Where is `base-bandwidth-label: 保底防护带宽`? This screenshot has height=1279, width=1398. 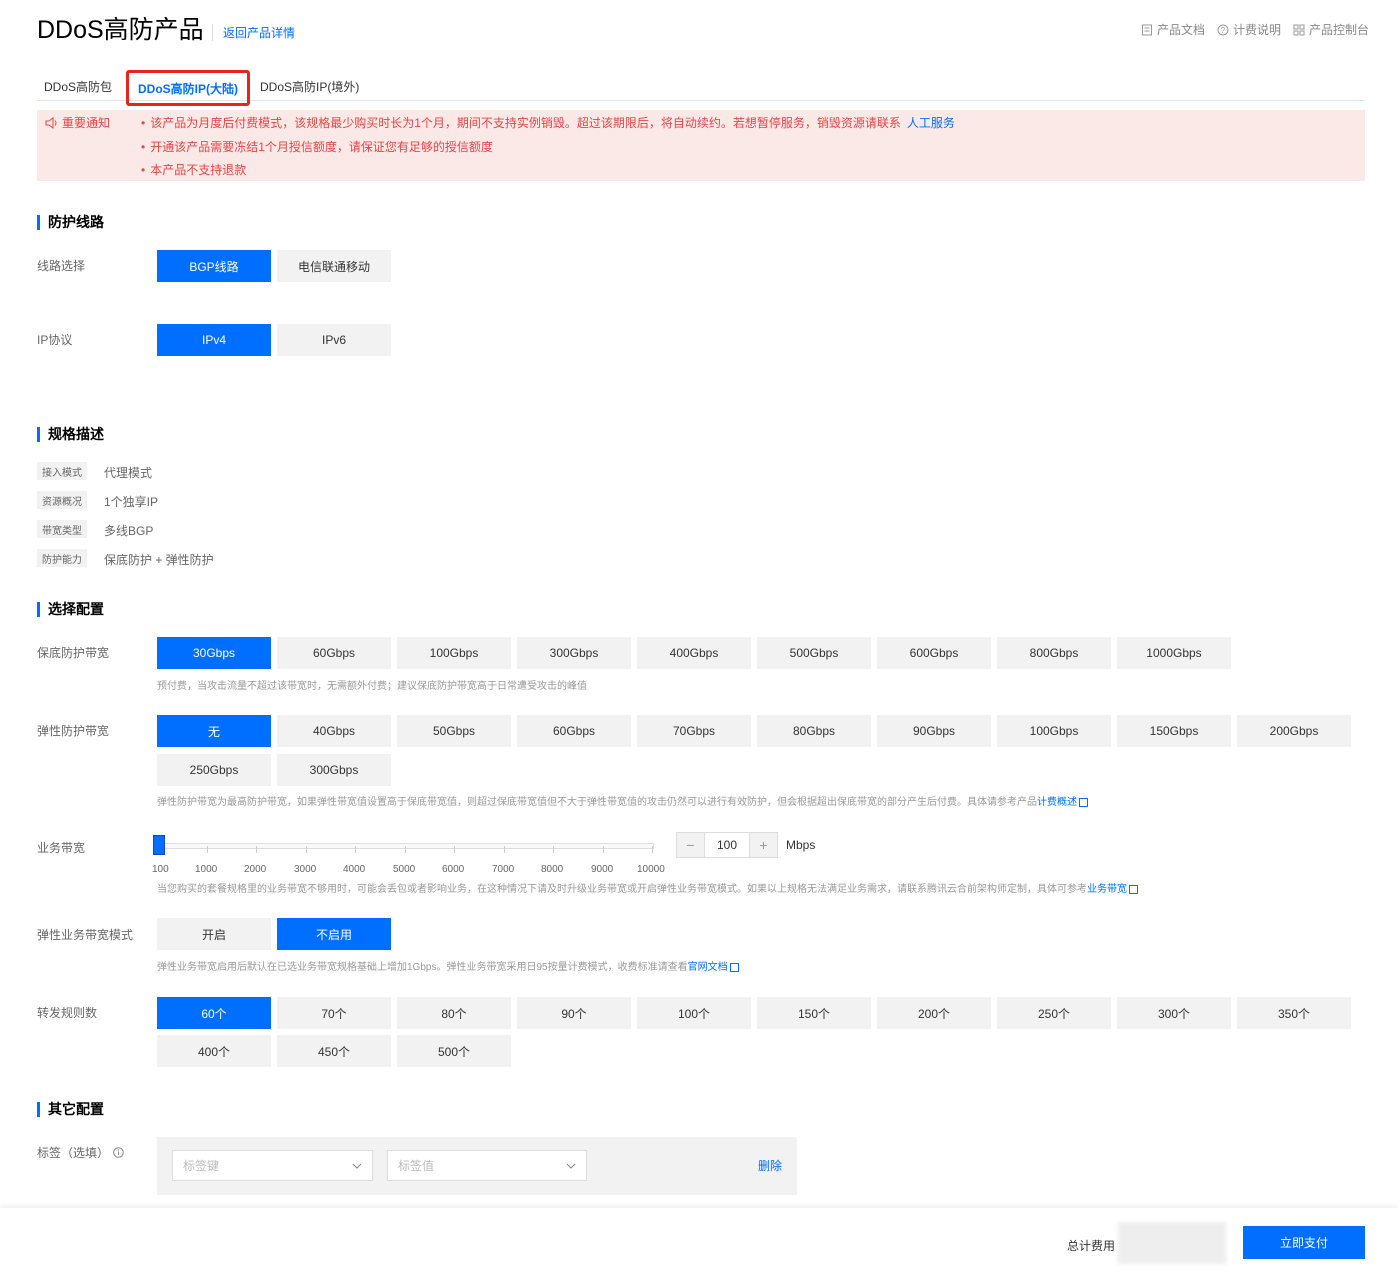
base-bandwidth-label: 保底防护带宽 is located at coordinates (73, 653).